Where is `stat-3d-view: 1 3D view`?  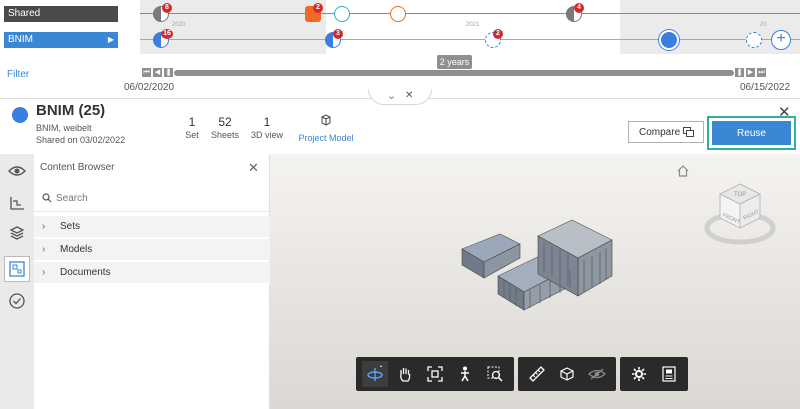
stat-3d-view: 1 3D view is located at coordinates (267, 127).